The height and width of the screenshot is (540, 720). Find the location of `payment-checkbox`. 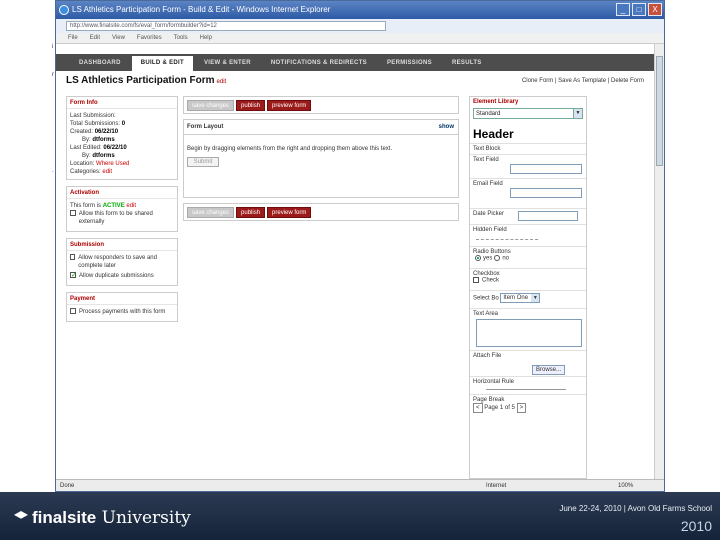

payment-checkbox is located at coordinates (73, 311).